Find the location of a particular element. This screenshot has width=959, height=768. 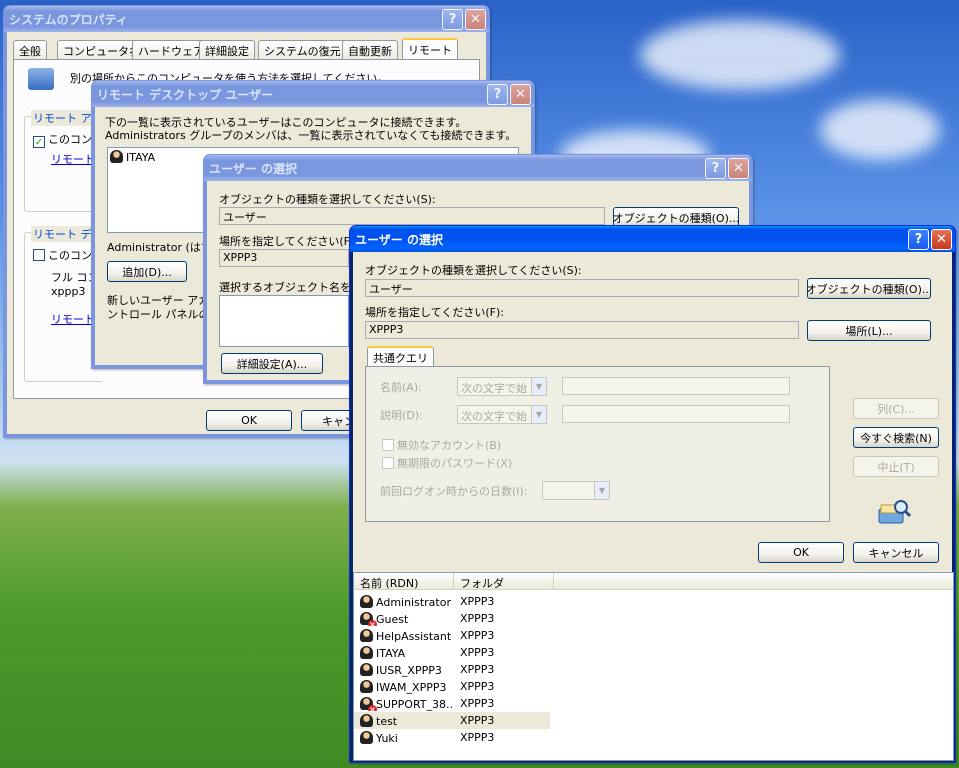

stop-button: 中止(T) is located at coordinates (896, 466).